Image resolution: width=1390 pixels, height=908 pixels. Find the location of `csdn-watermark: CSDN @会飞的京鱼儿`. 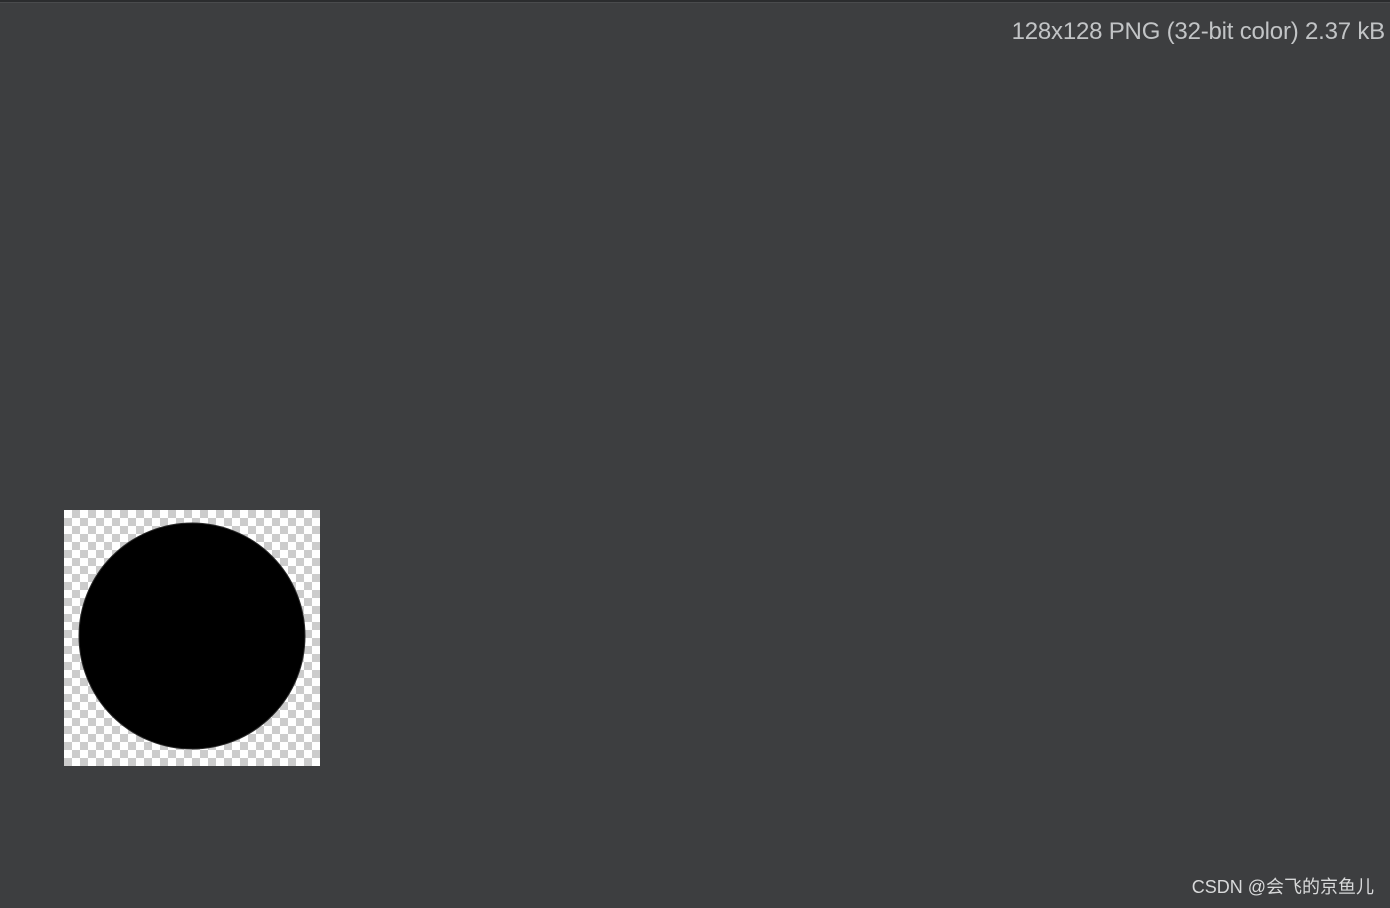

csdn-watermark: CSDN @会飞的京鱼儿 is located at coordinates (1282, 887).